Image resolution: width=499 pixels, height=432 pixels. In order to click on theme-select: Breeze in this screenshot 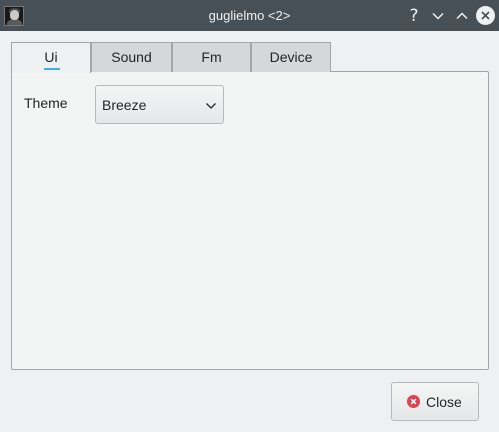, I will do `click(159, 104)`.